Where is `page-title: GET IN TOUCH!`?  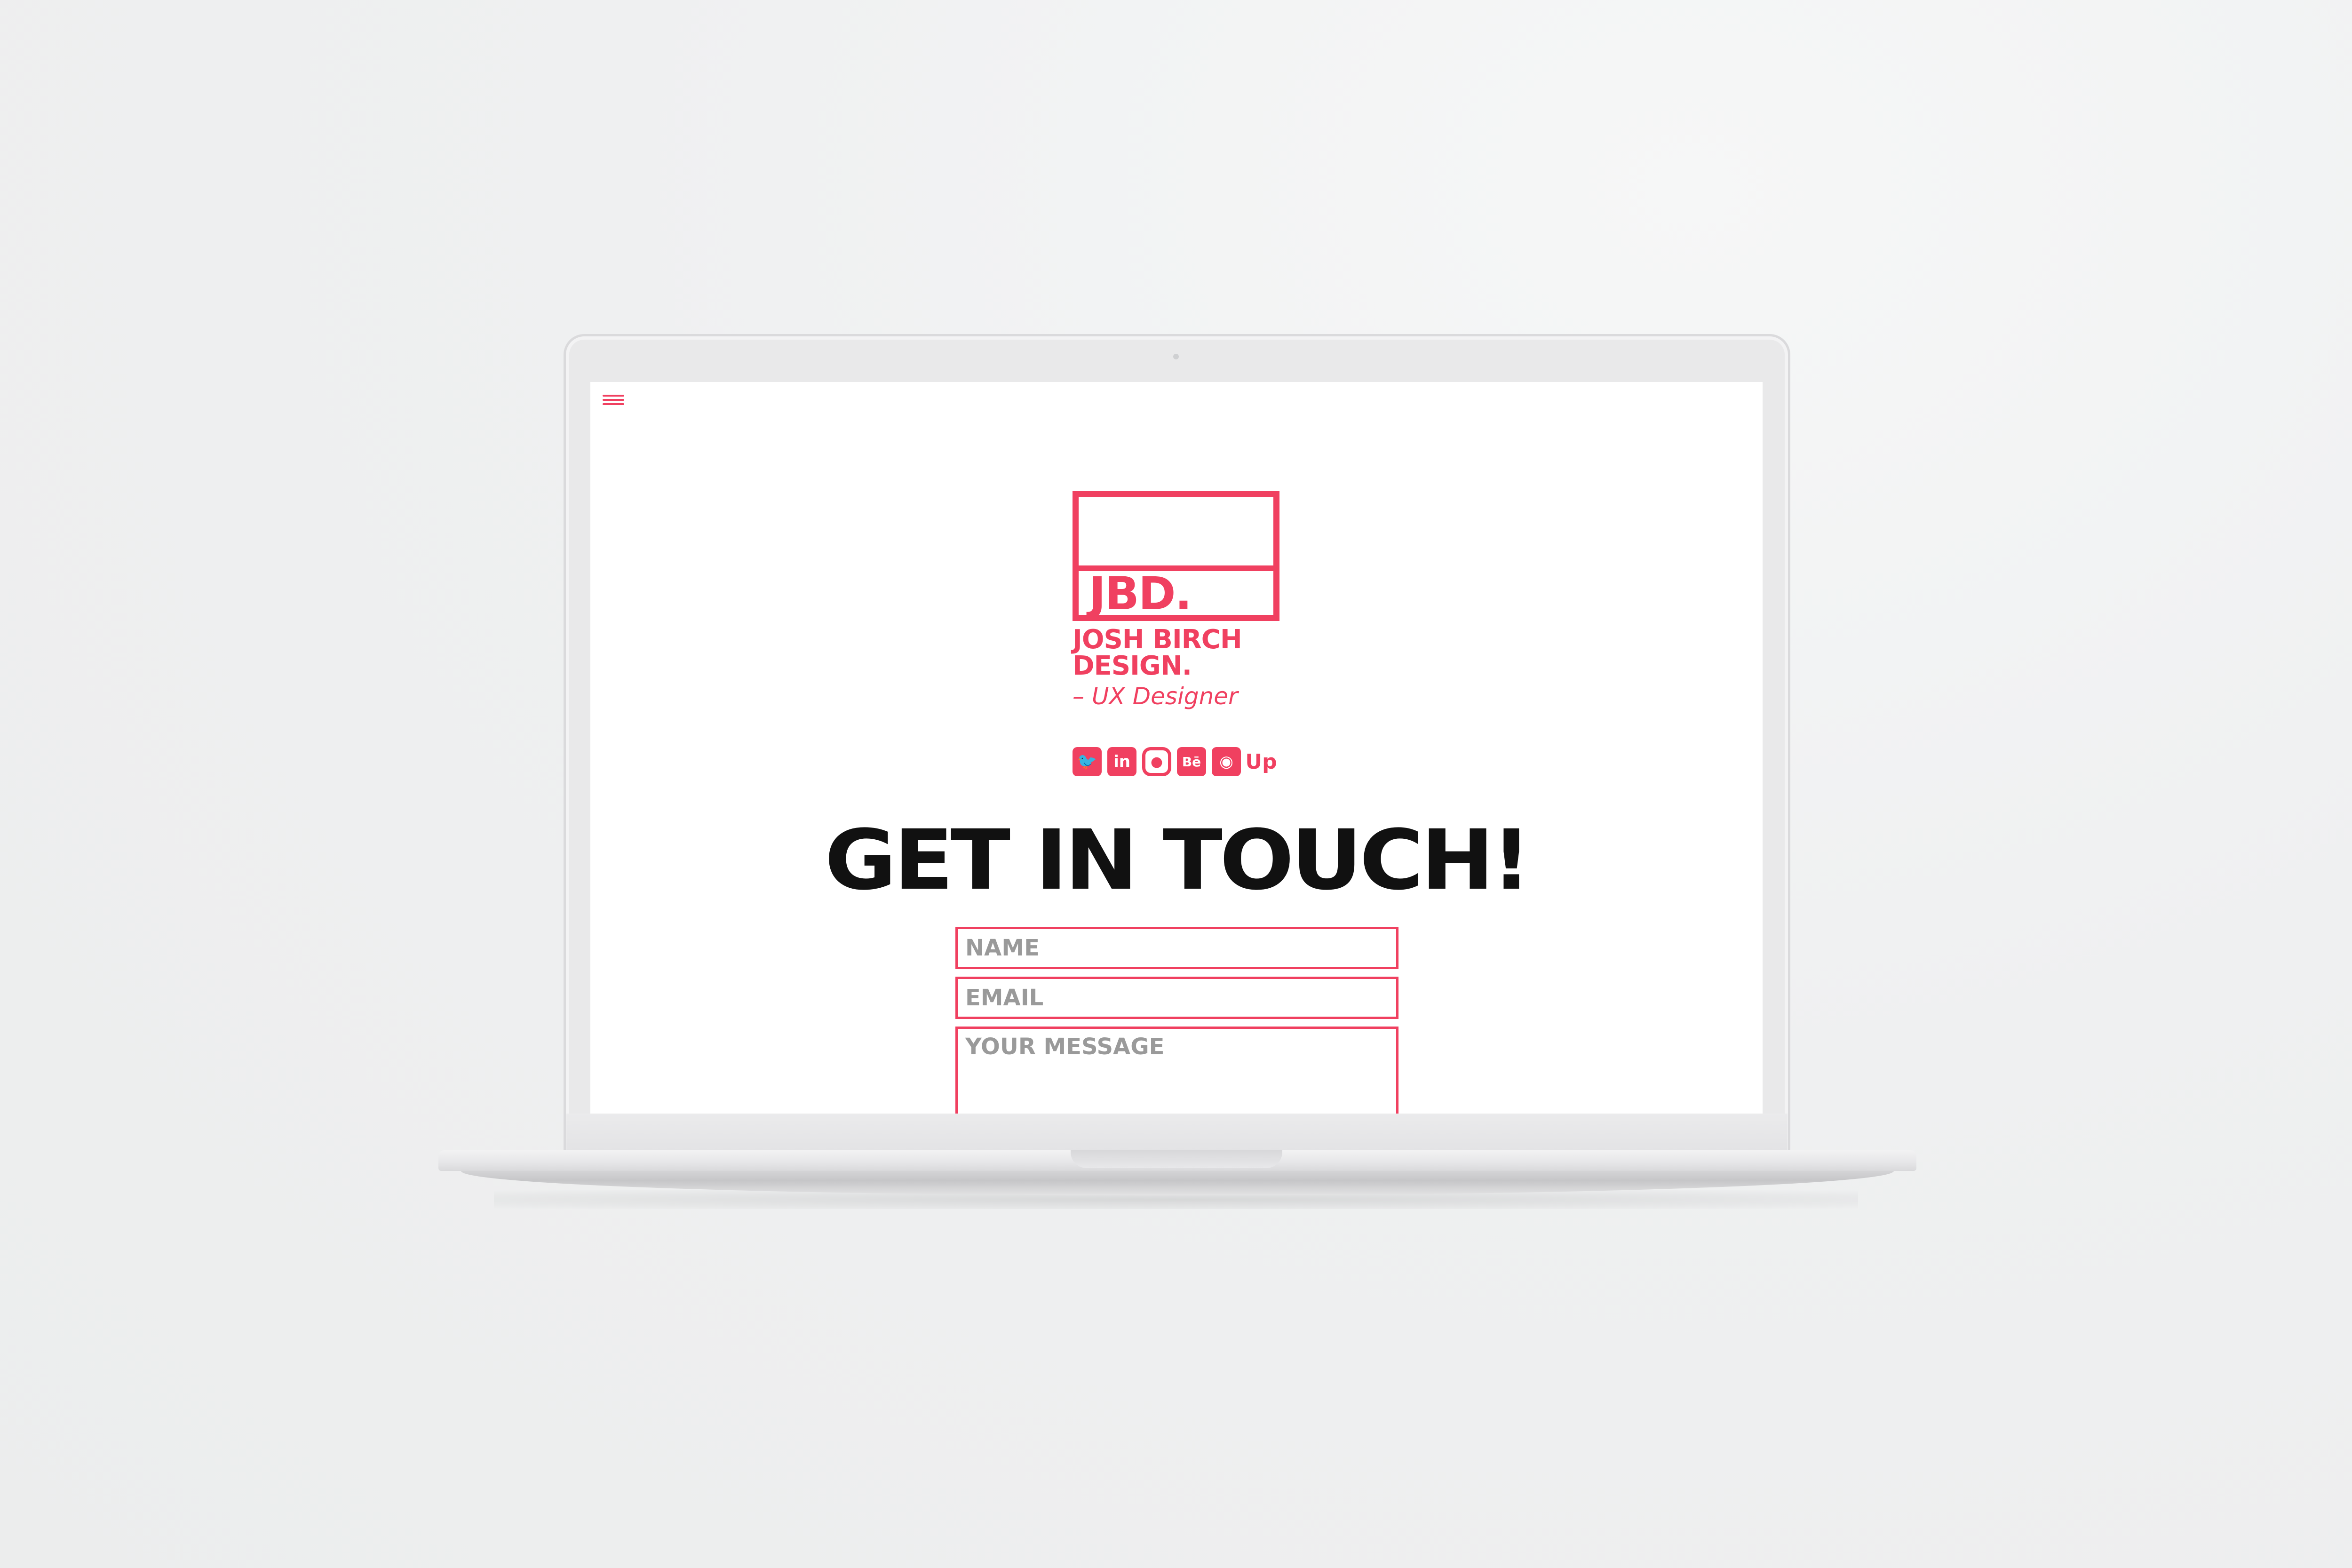 page-title: GET IN TOUCH! is located at coordinates (1177, 860).